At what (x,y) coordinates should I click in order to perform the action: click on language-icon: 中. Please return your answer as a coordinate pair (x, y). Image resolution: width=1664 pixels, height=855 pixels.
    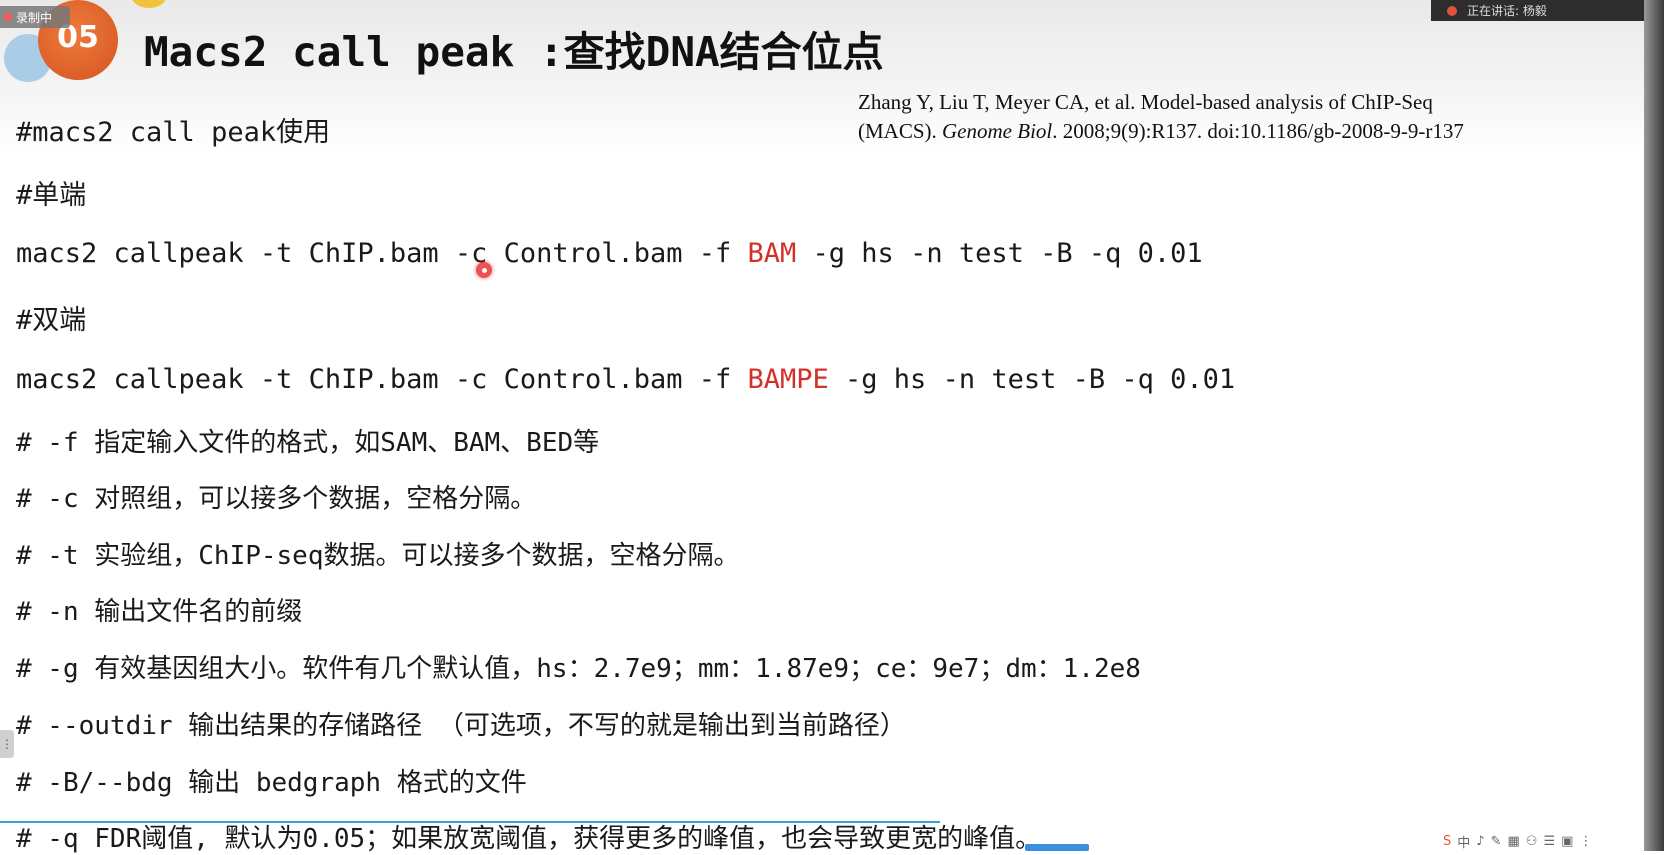
    Looking at the image, I should click on (1463, 841).